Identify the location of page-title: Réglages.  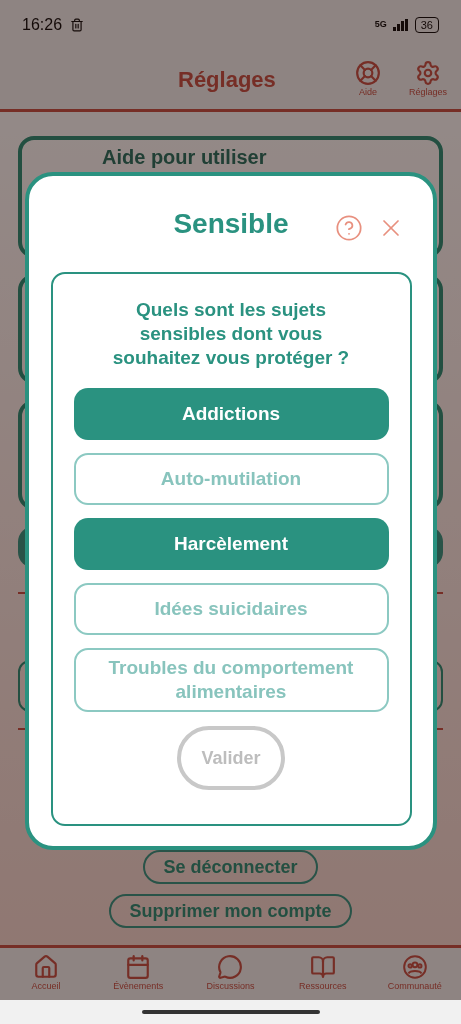
(227, 80).